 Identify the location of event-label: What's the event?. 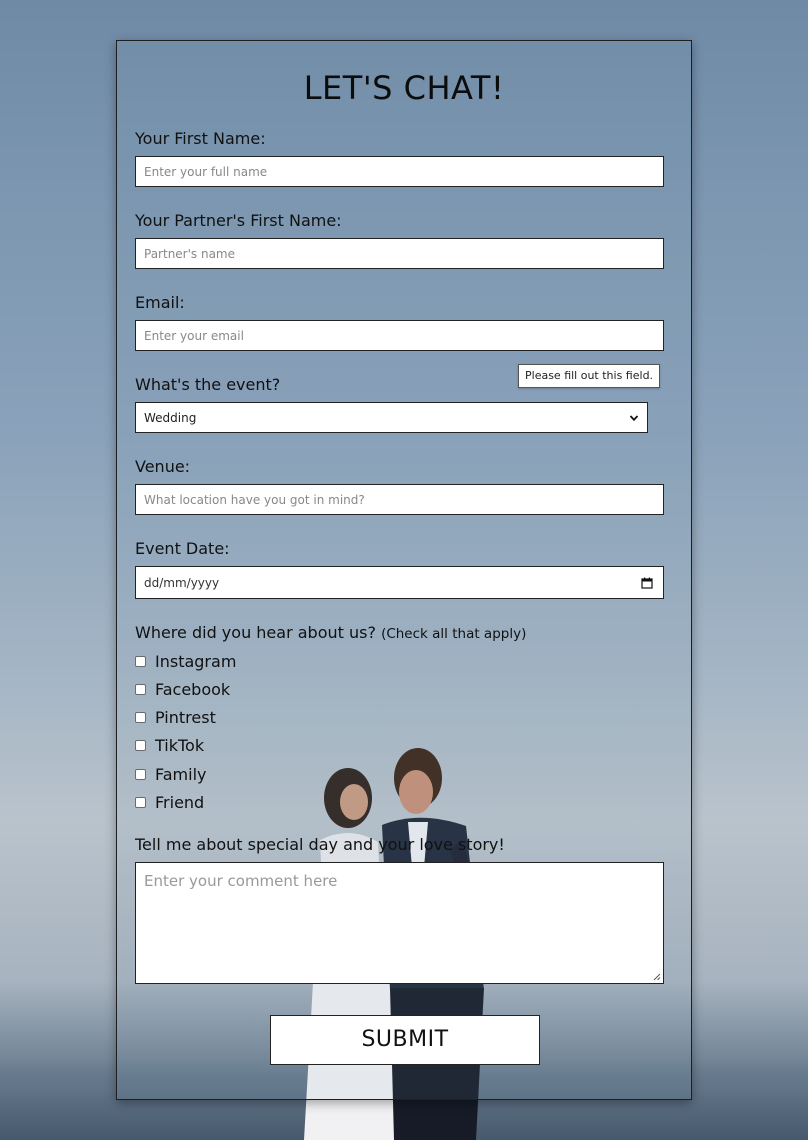
(208, 384).